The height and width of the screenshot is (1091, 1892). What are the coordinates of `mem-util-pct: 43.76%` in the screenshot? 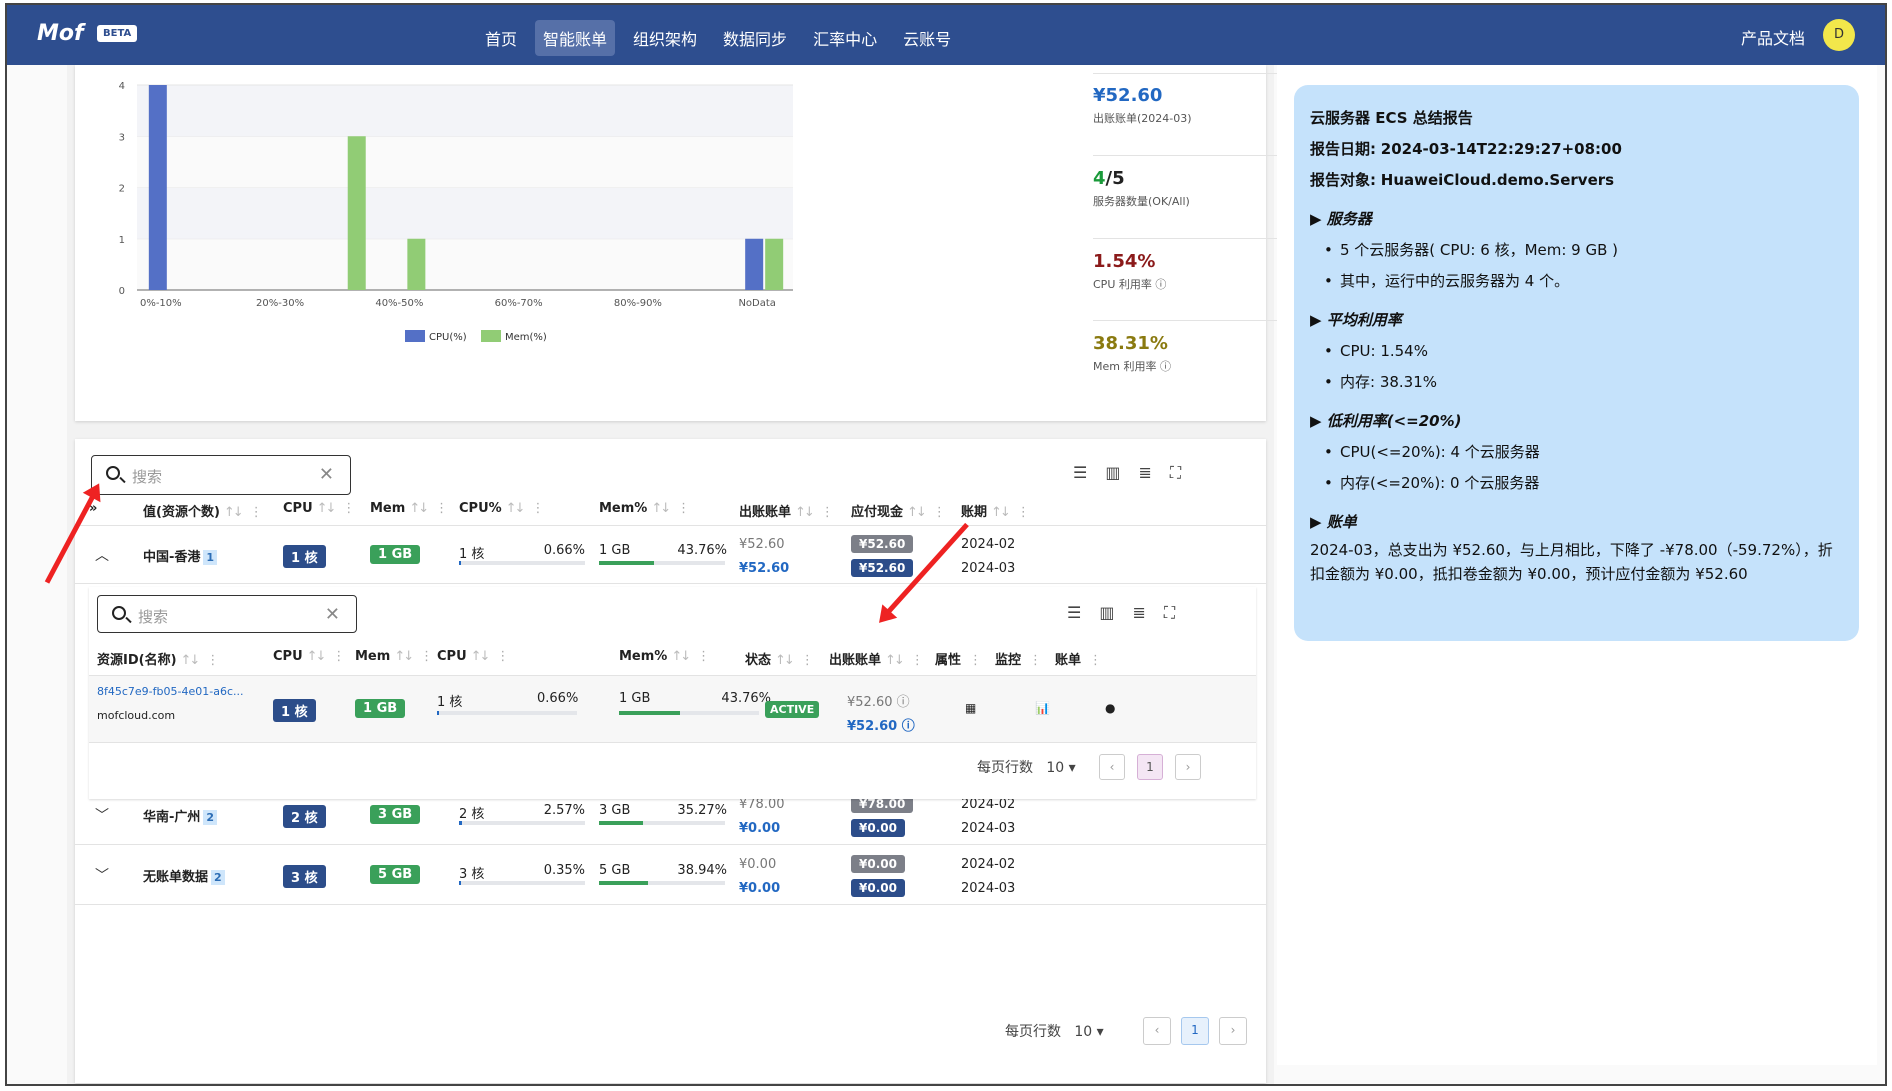 It's located at (746, 698).